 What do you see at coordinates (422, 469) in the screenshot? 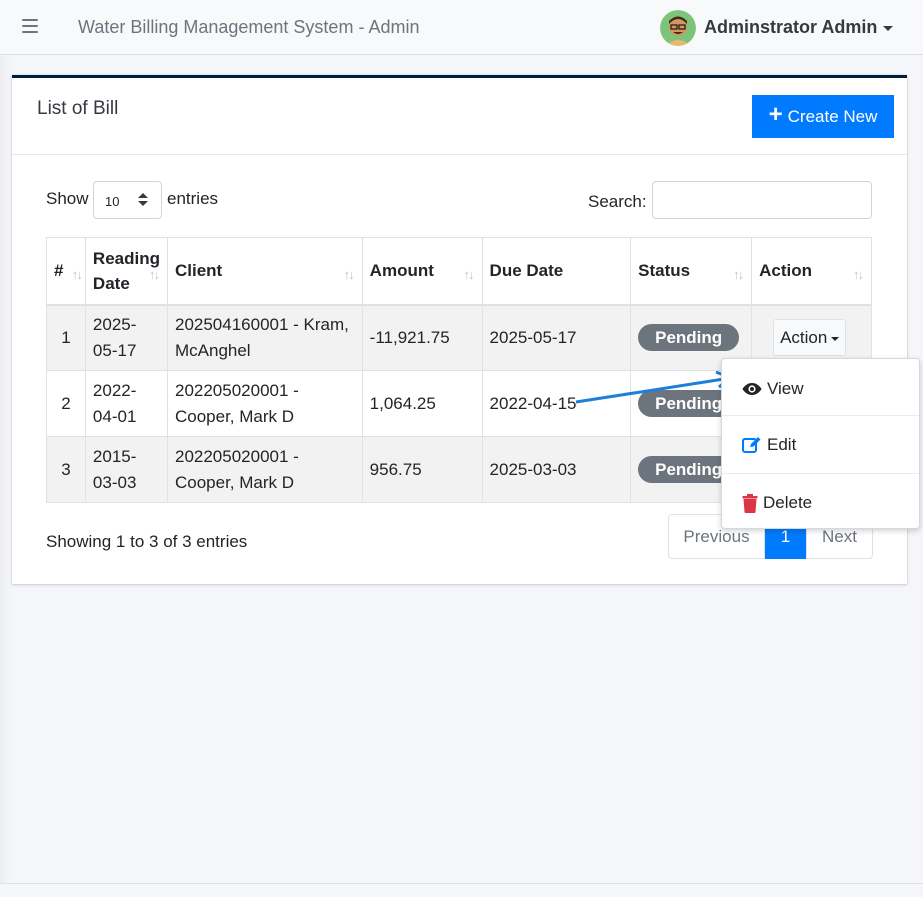
I see `cell-amount: 956.75` at bounding box center [422, 469].